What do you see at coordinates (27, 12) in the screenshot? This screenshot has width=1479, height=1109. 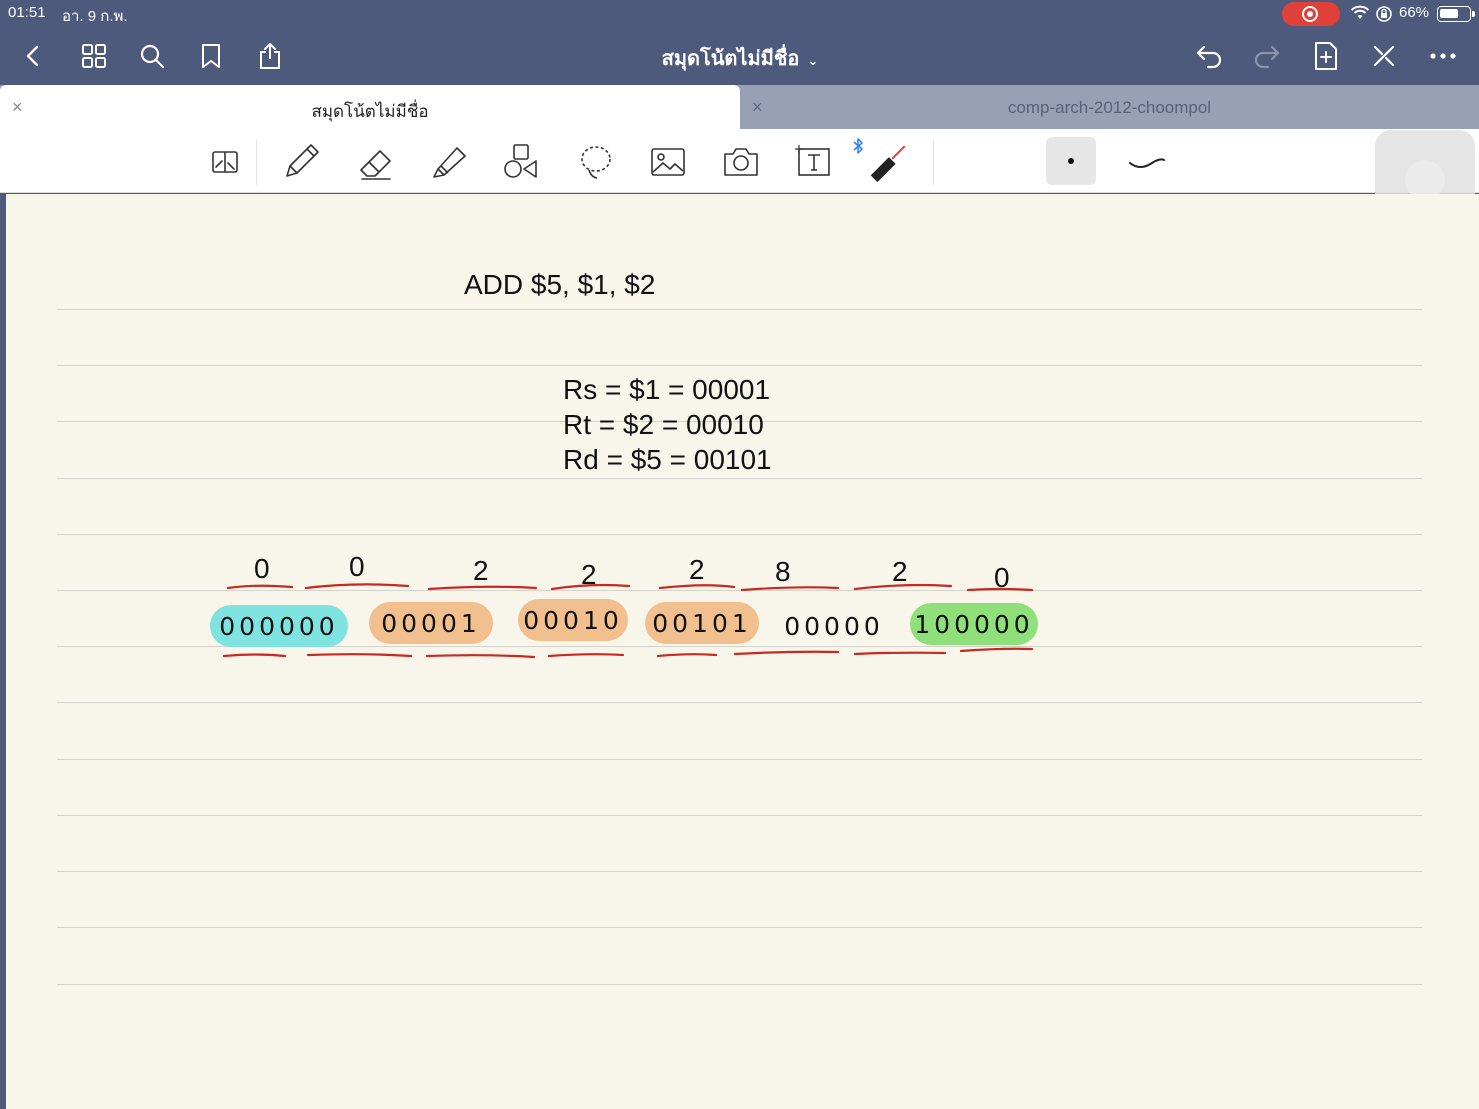 I see `status-time: 01:51` at bounding box center [27, 12].